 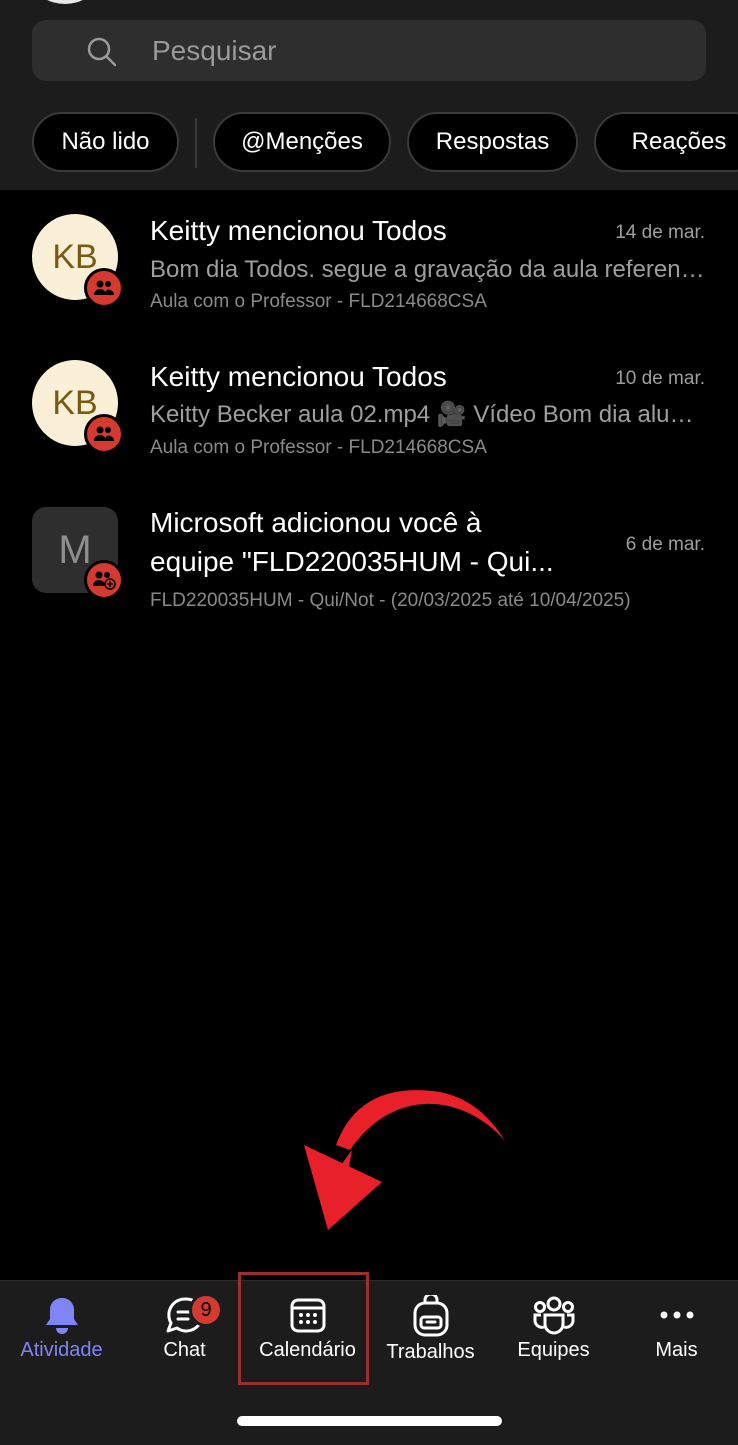 What do you see at coordinates (206, 1310) in the screenshot?
I see `unread-count-badge: 9` at bounding box center [206, 1310].